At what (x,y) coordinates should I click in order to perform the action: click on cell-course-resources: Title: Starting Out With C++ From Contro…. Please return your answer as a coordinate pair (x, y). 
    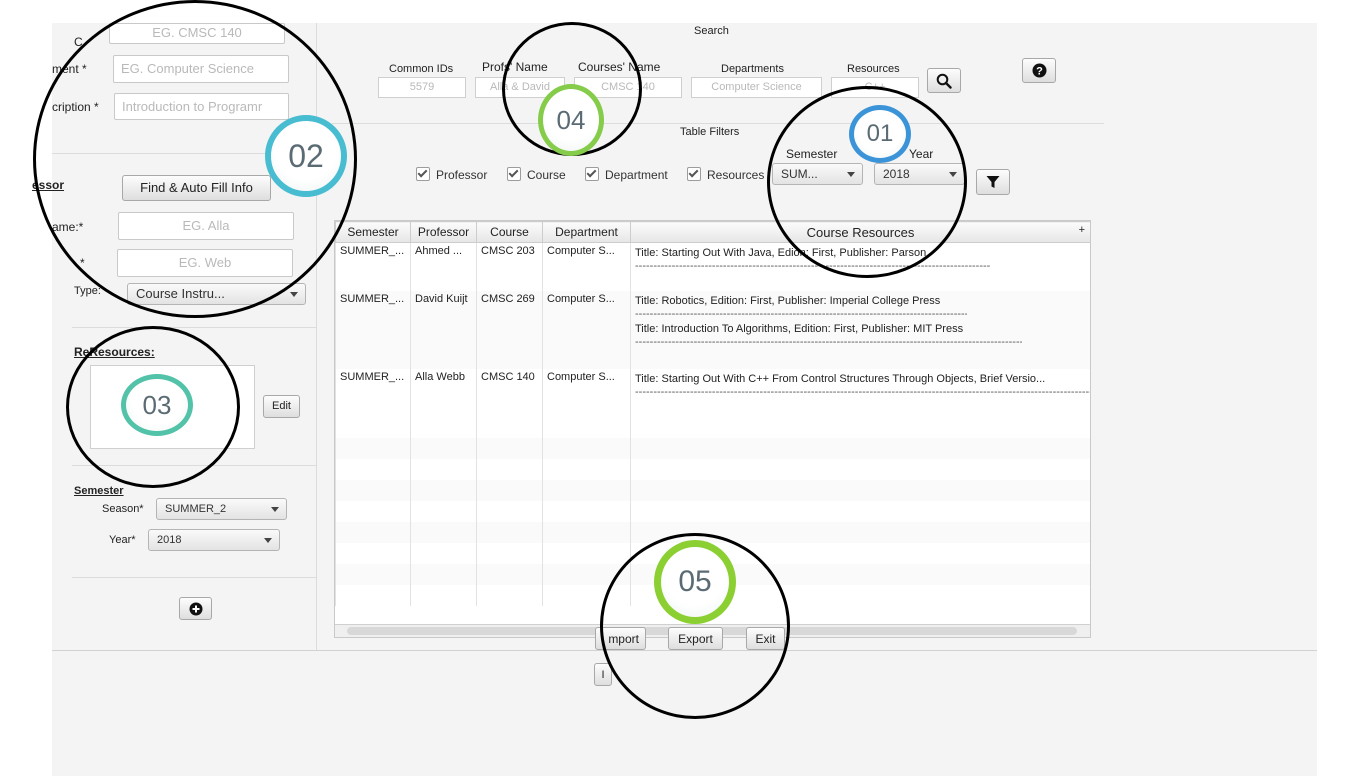
    Looking at the image, I should click on (860, 392).